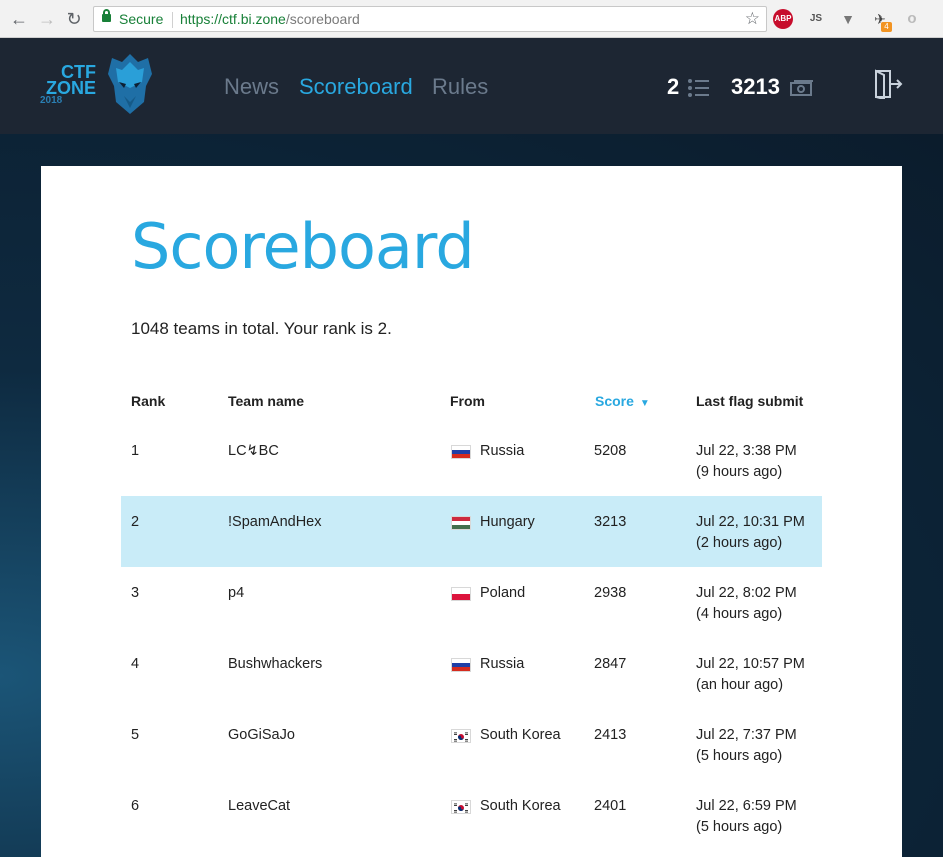  Describe the element at coordinates (886, 27) in the screenshot. I see `extension-badge: 4` at that location.